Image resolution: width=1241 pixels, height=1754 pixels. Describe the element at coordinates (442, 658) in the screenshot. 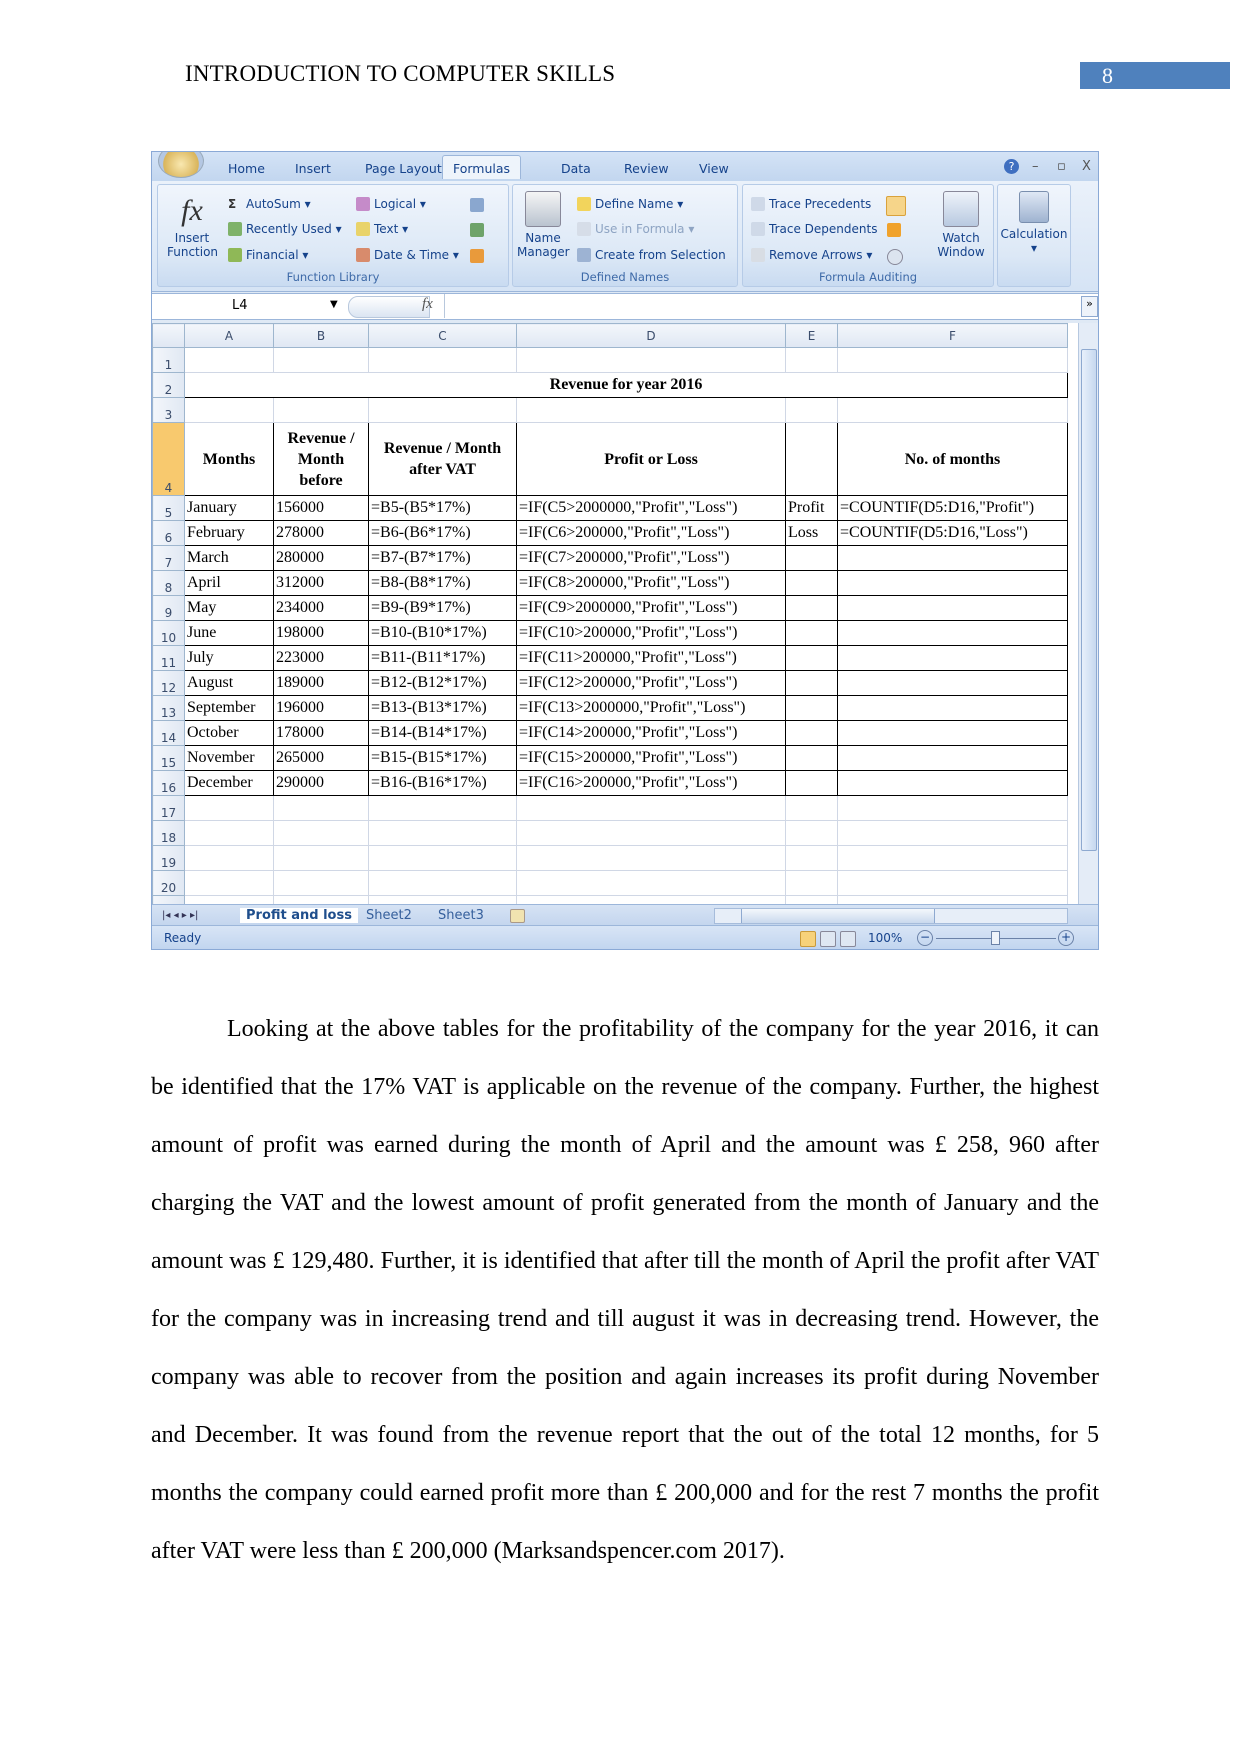

I see `cell: =B11-(B11*17%)` at that location.